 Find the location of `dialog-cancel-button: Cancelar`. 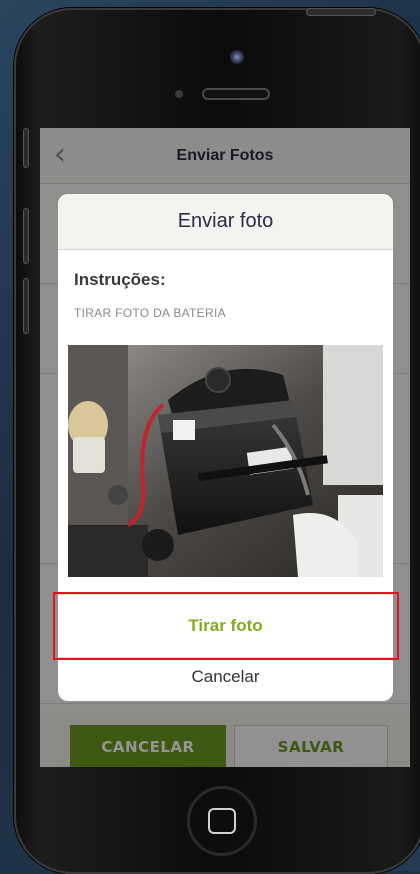

dialog-cancel-button: Cancelar is located at coordinates (225, 677).